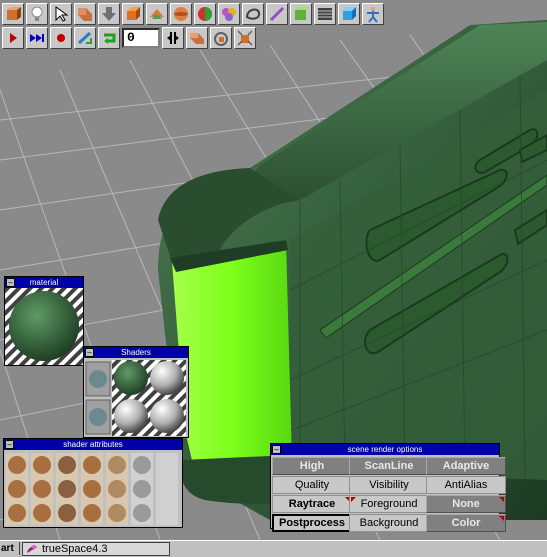  I want to click on material-panel: – material, so click(44, 321).